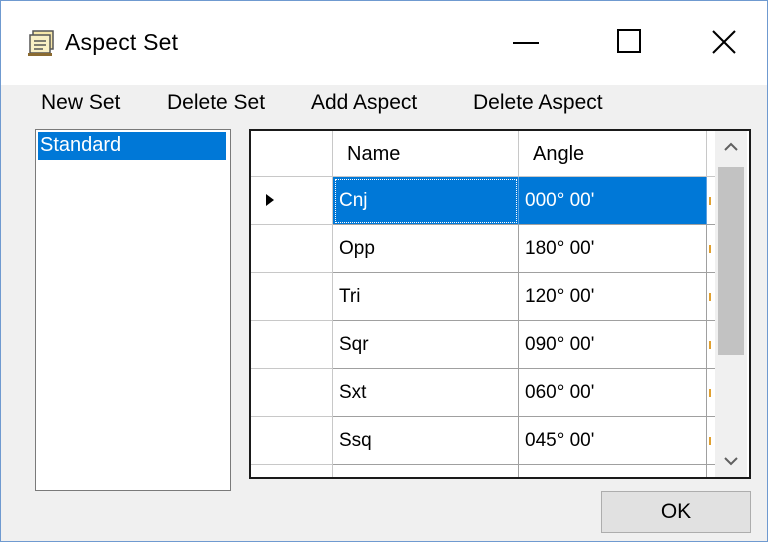 This screenshot has width=768, height=542. I want to click on chevron-down-icon, so click(731, 461).